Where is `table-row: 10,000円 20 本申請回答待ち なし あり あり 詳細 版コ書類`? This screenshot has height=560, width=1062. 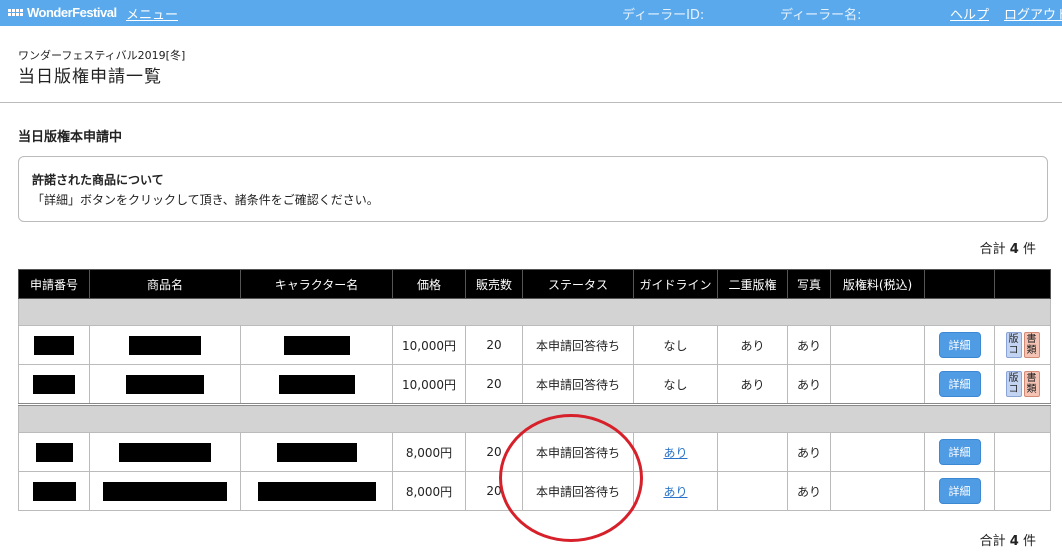 table-row: 10,000円 20 本申請回答待ち なし あり あり 詳細 版コ書類 is located at coordinates (534, 345).